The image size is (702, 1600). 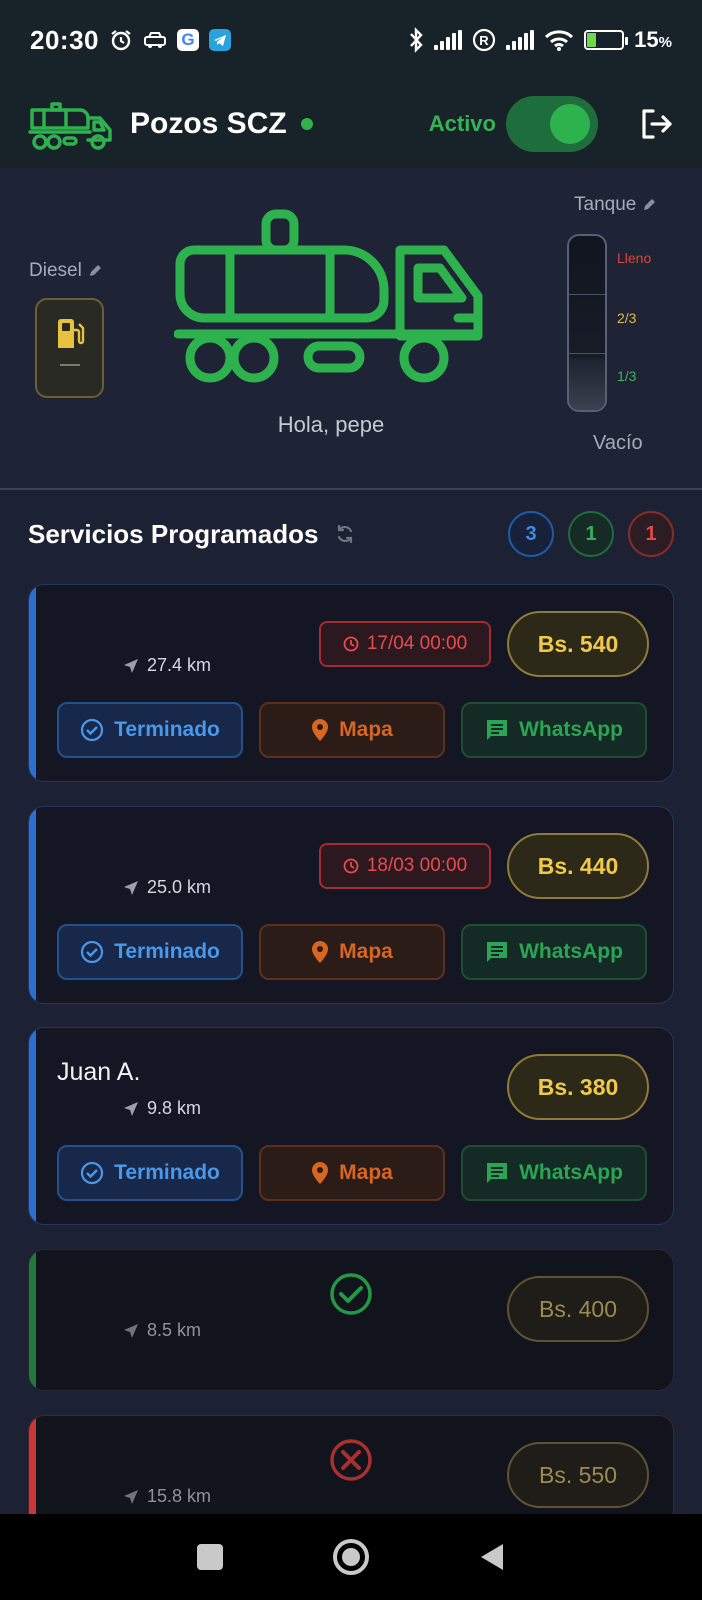 I want to click on tanker-truck-illustration-icon, so click(x=328, y=296).